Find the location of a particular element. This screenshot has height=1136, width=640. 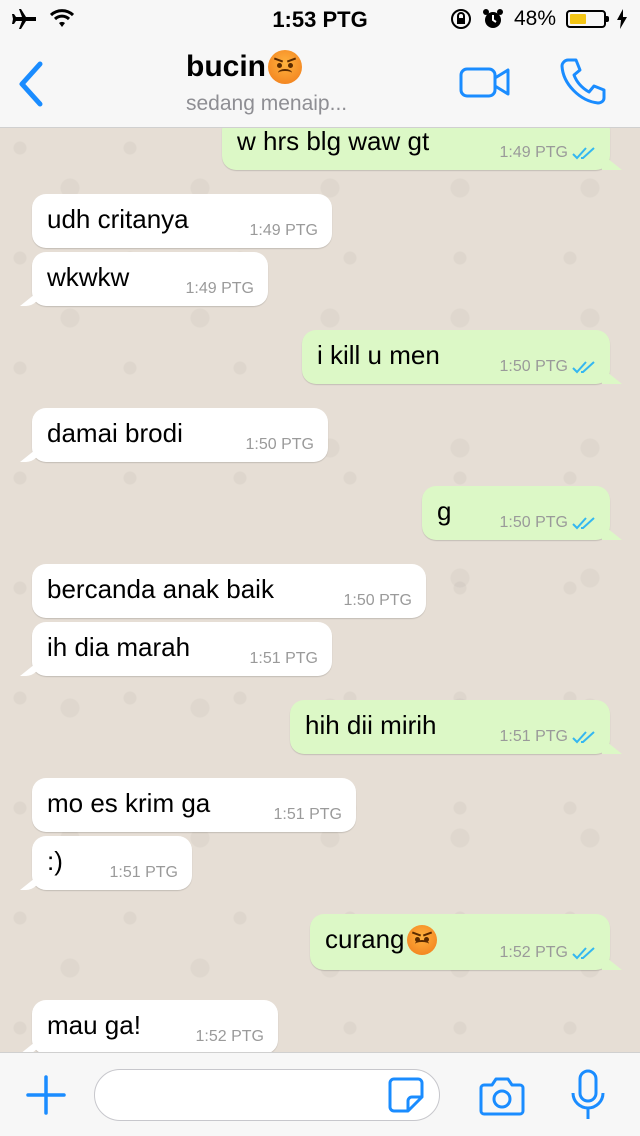

battery-icon is located at coordinates (587, 19).